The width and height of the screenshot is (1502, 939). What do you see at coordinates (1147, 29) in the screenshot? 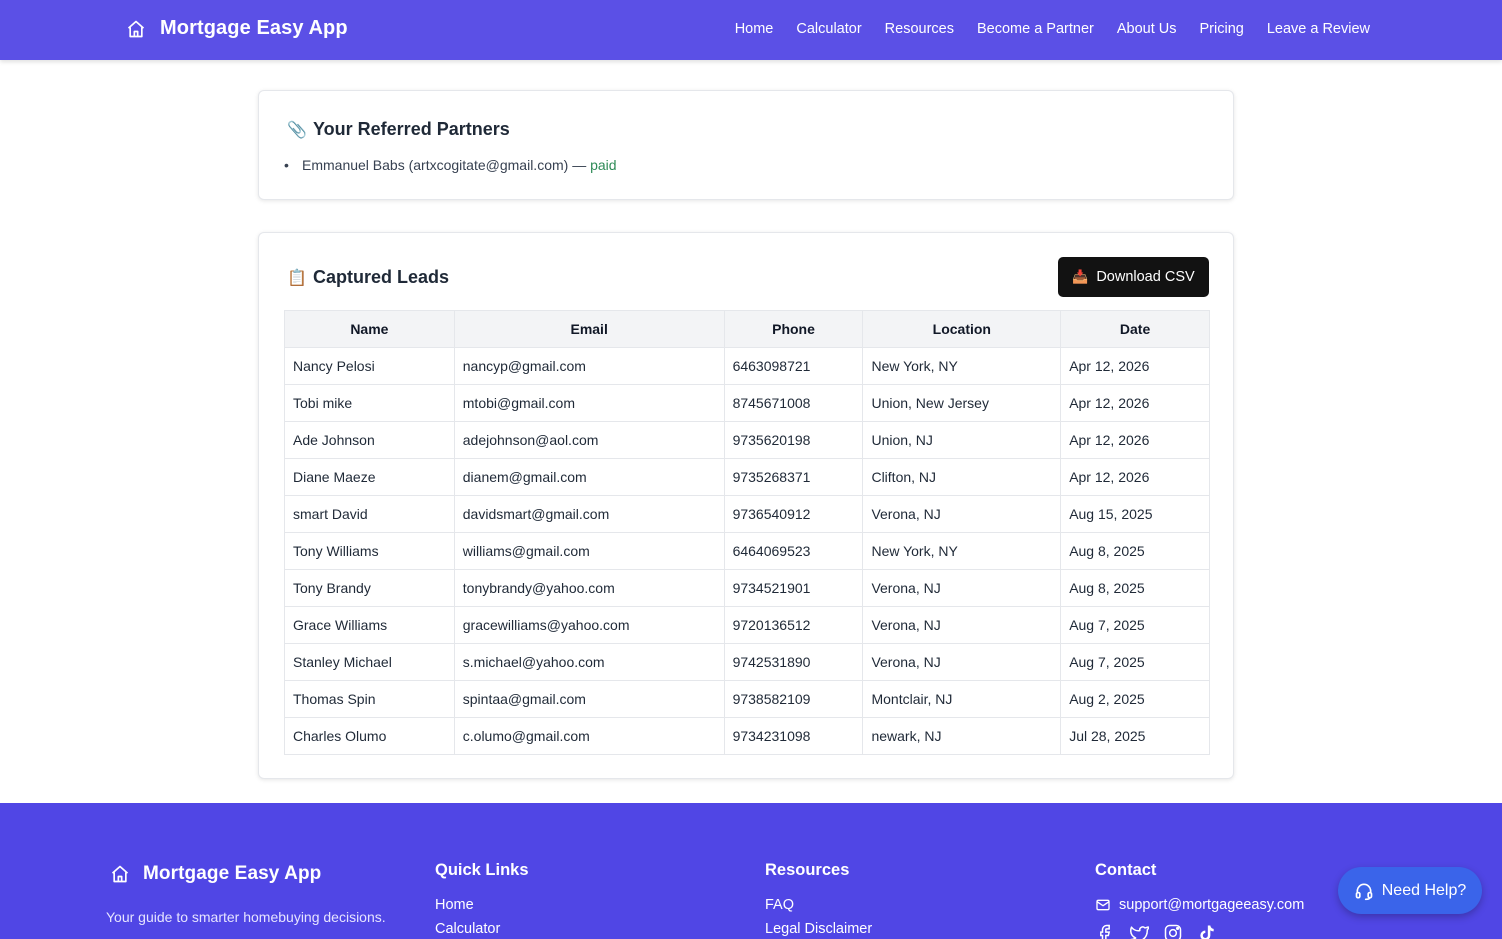
I see `nav-about-us: About Us` at bounding box center [1147, 29].